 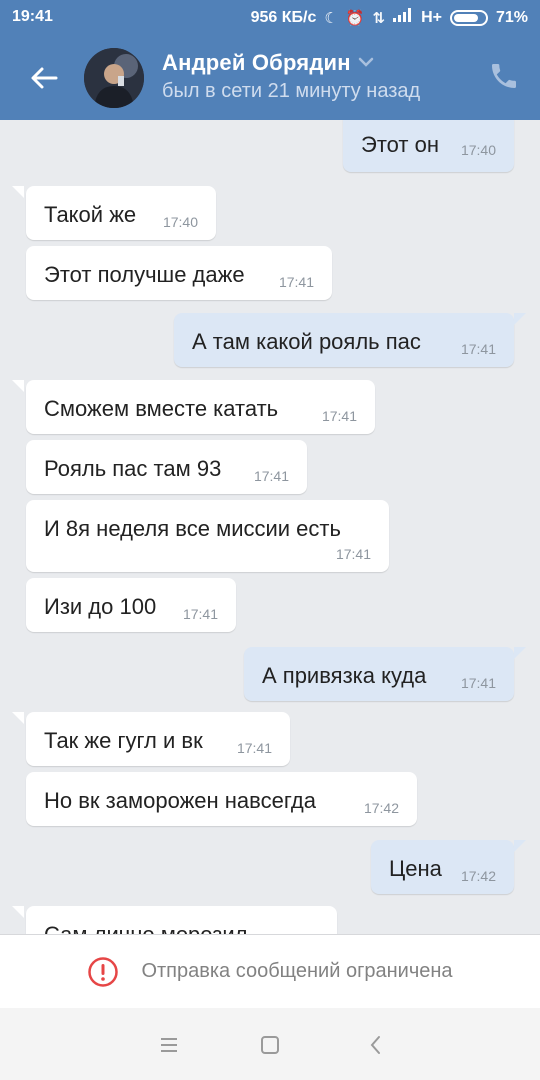 I want to click on message-bubble-incoming: Изи до 100 17:41, so click(x=131, y=605).